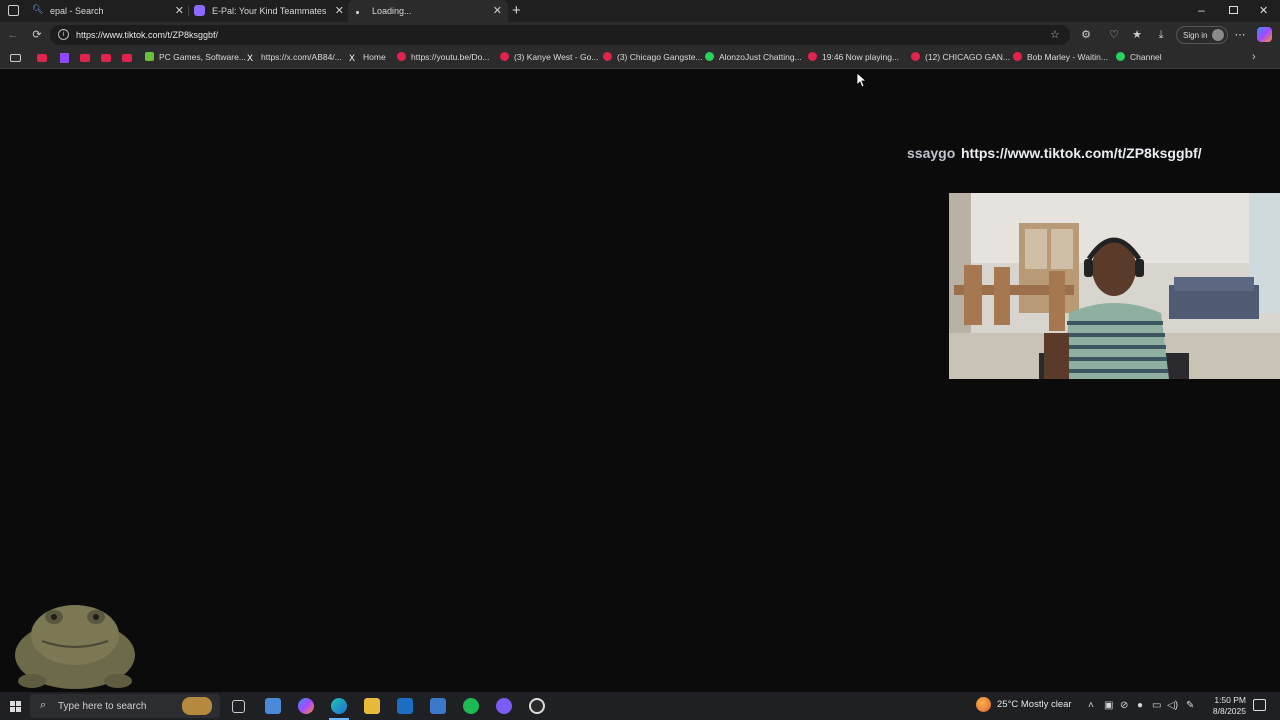 Image resolution: width=1280 pixels, height=720 pixels. I want to click on task-view-icon, so click(238, 706).